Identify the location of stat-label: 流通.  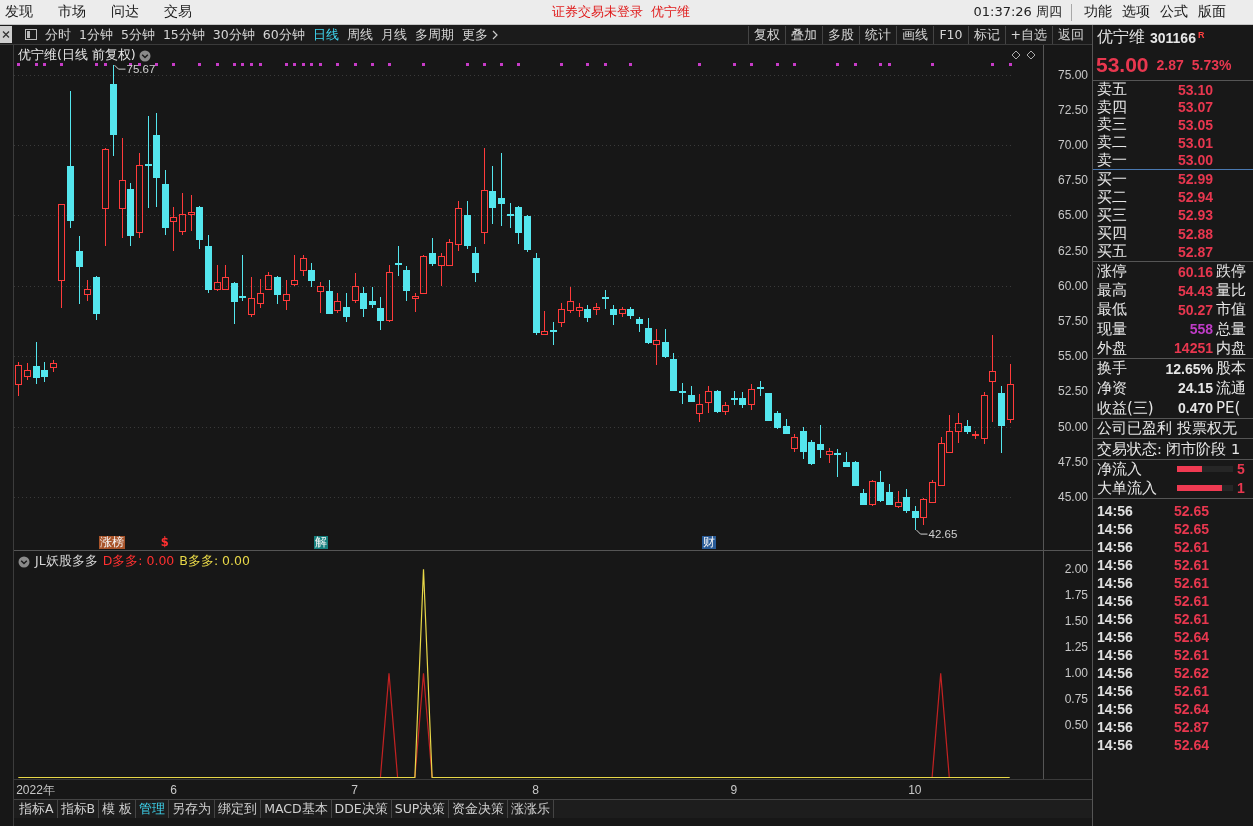
(1231, 388).